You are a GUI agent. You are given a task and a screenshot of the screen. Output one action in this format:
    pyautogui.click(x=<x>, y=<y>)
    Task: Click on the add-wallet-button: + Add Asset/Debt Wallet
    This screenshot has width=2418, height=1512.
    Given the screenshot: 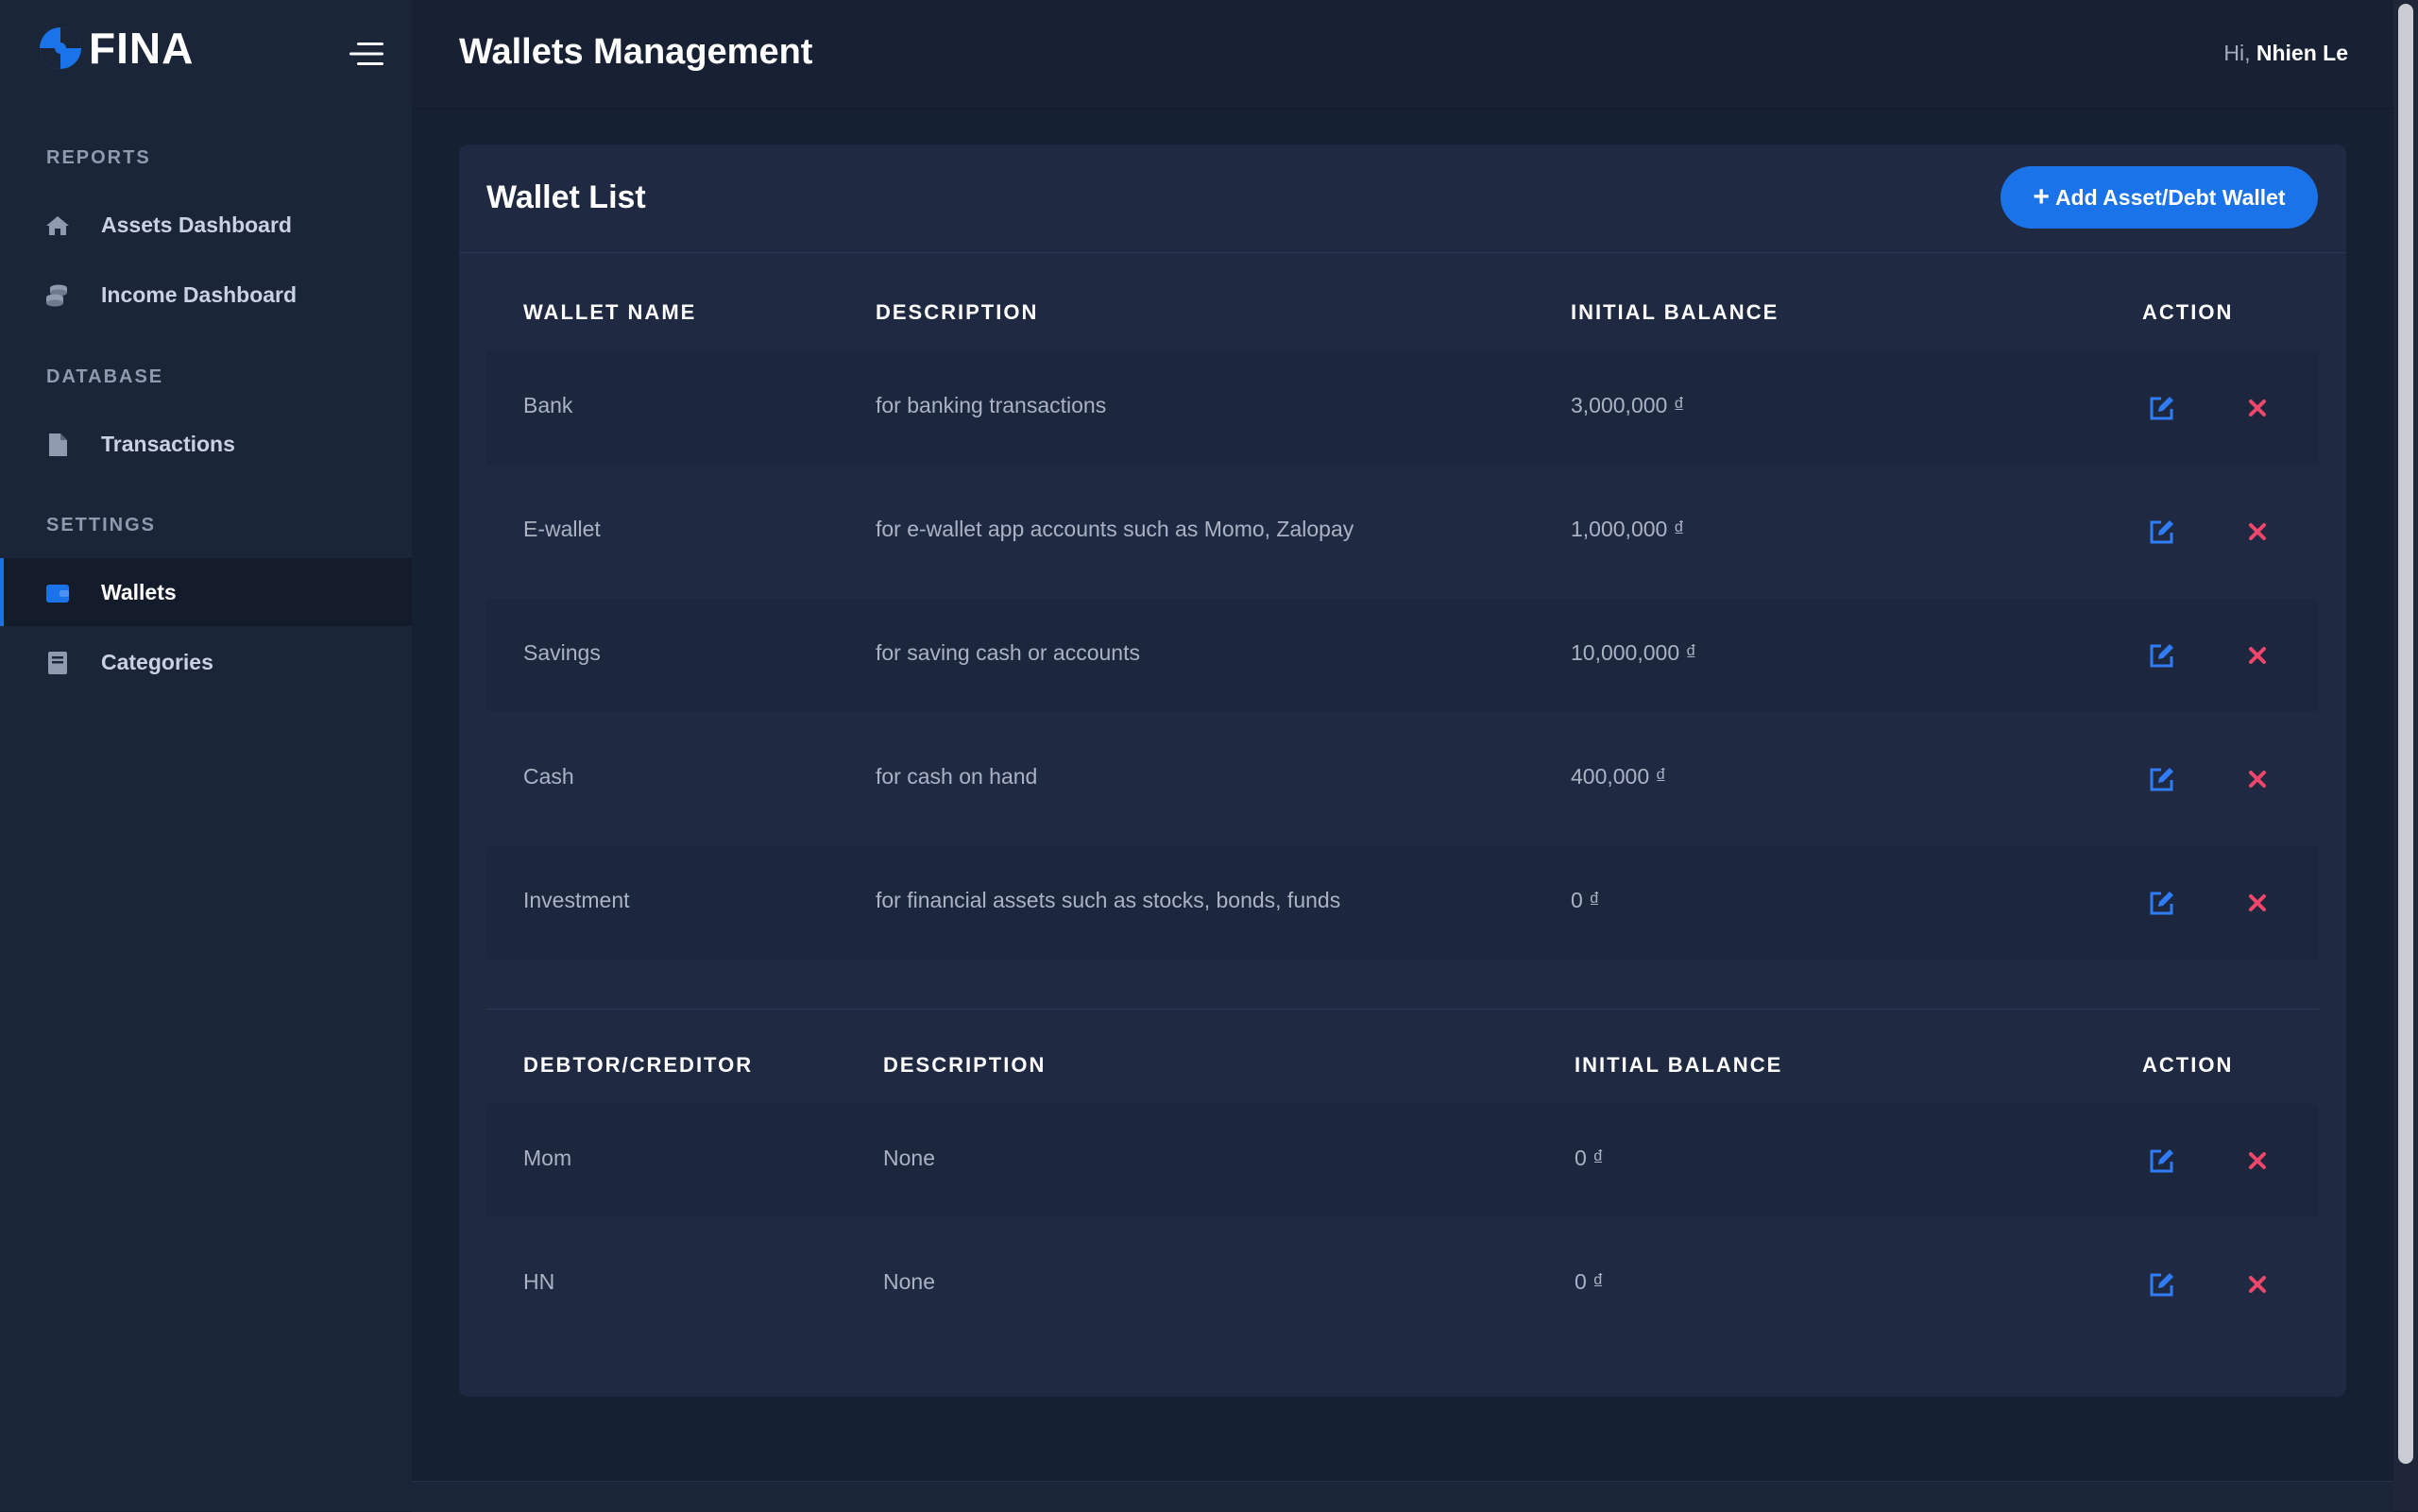 What is the action you would take?
    pyautogui.click(x=2159, y=197)
    